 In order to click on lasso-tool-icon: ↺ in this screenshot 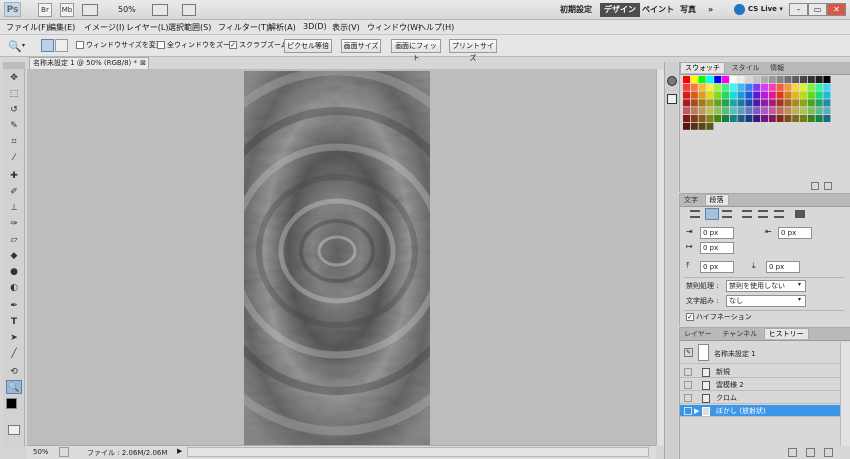, I will do `click(14, 110)`.